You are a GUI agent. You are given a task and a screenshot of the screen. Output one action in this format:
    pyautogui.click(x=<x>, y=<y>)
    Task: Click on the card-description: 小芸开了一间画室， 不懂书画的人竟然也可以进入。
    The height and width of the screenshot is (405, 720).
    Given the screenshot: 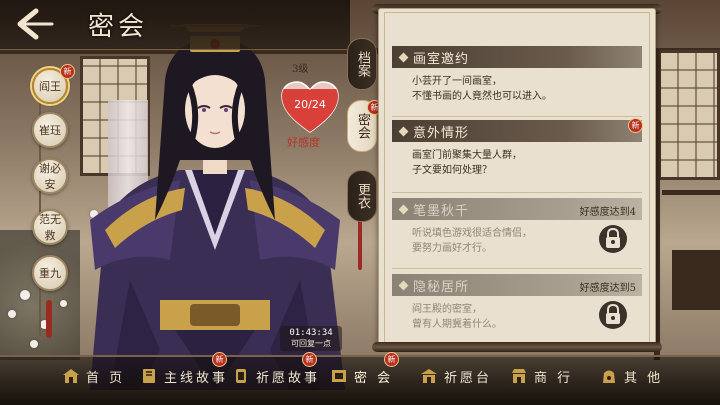 What is the action you would take?
    pyautogui.click(x=524, y=89)
    